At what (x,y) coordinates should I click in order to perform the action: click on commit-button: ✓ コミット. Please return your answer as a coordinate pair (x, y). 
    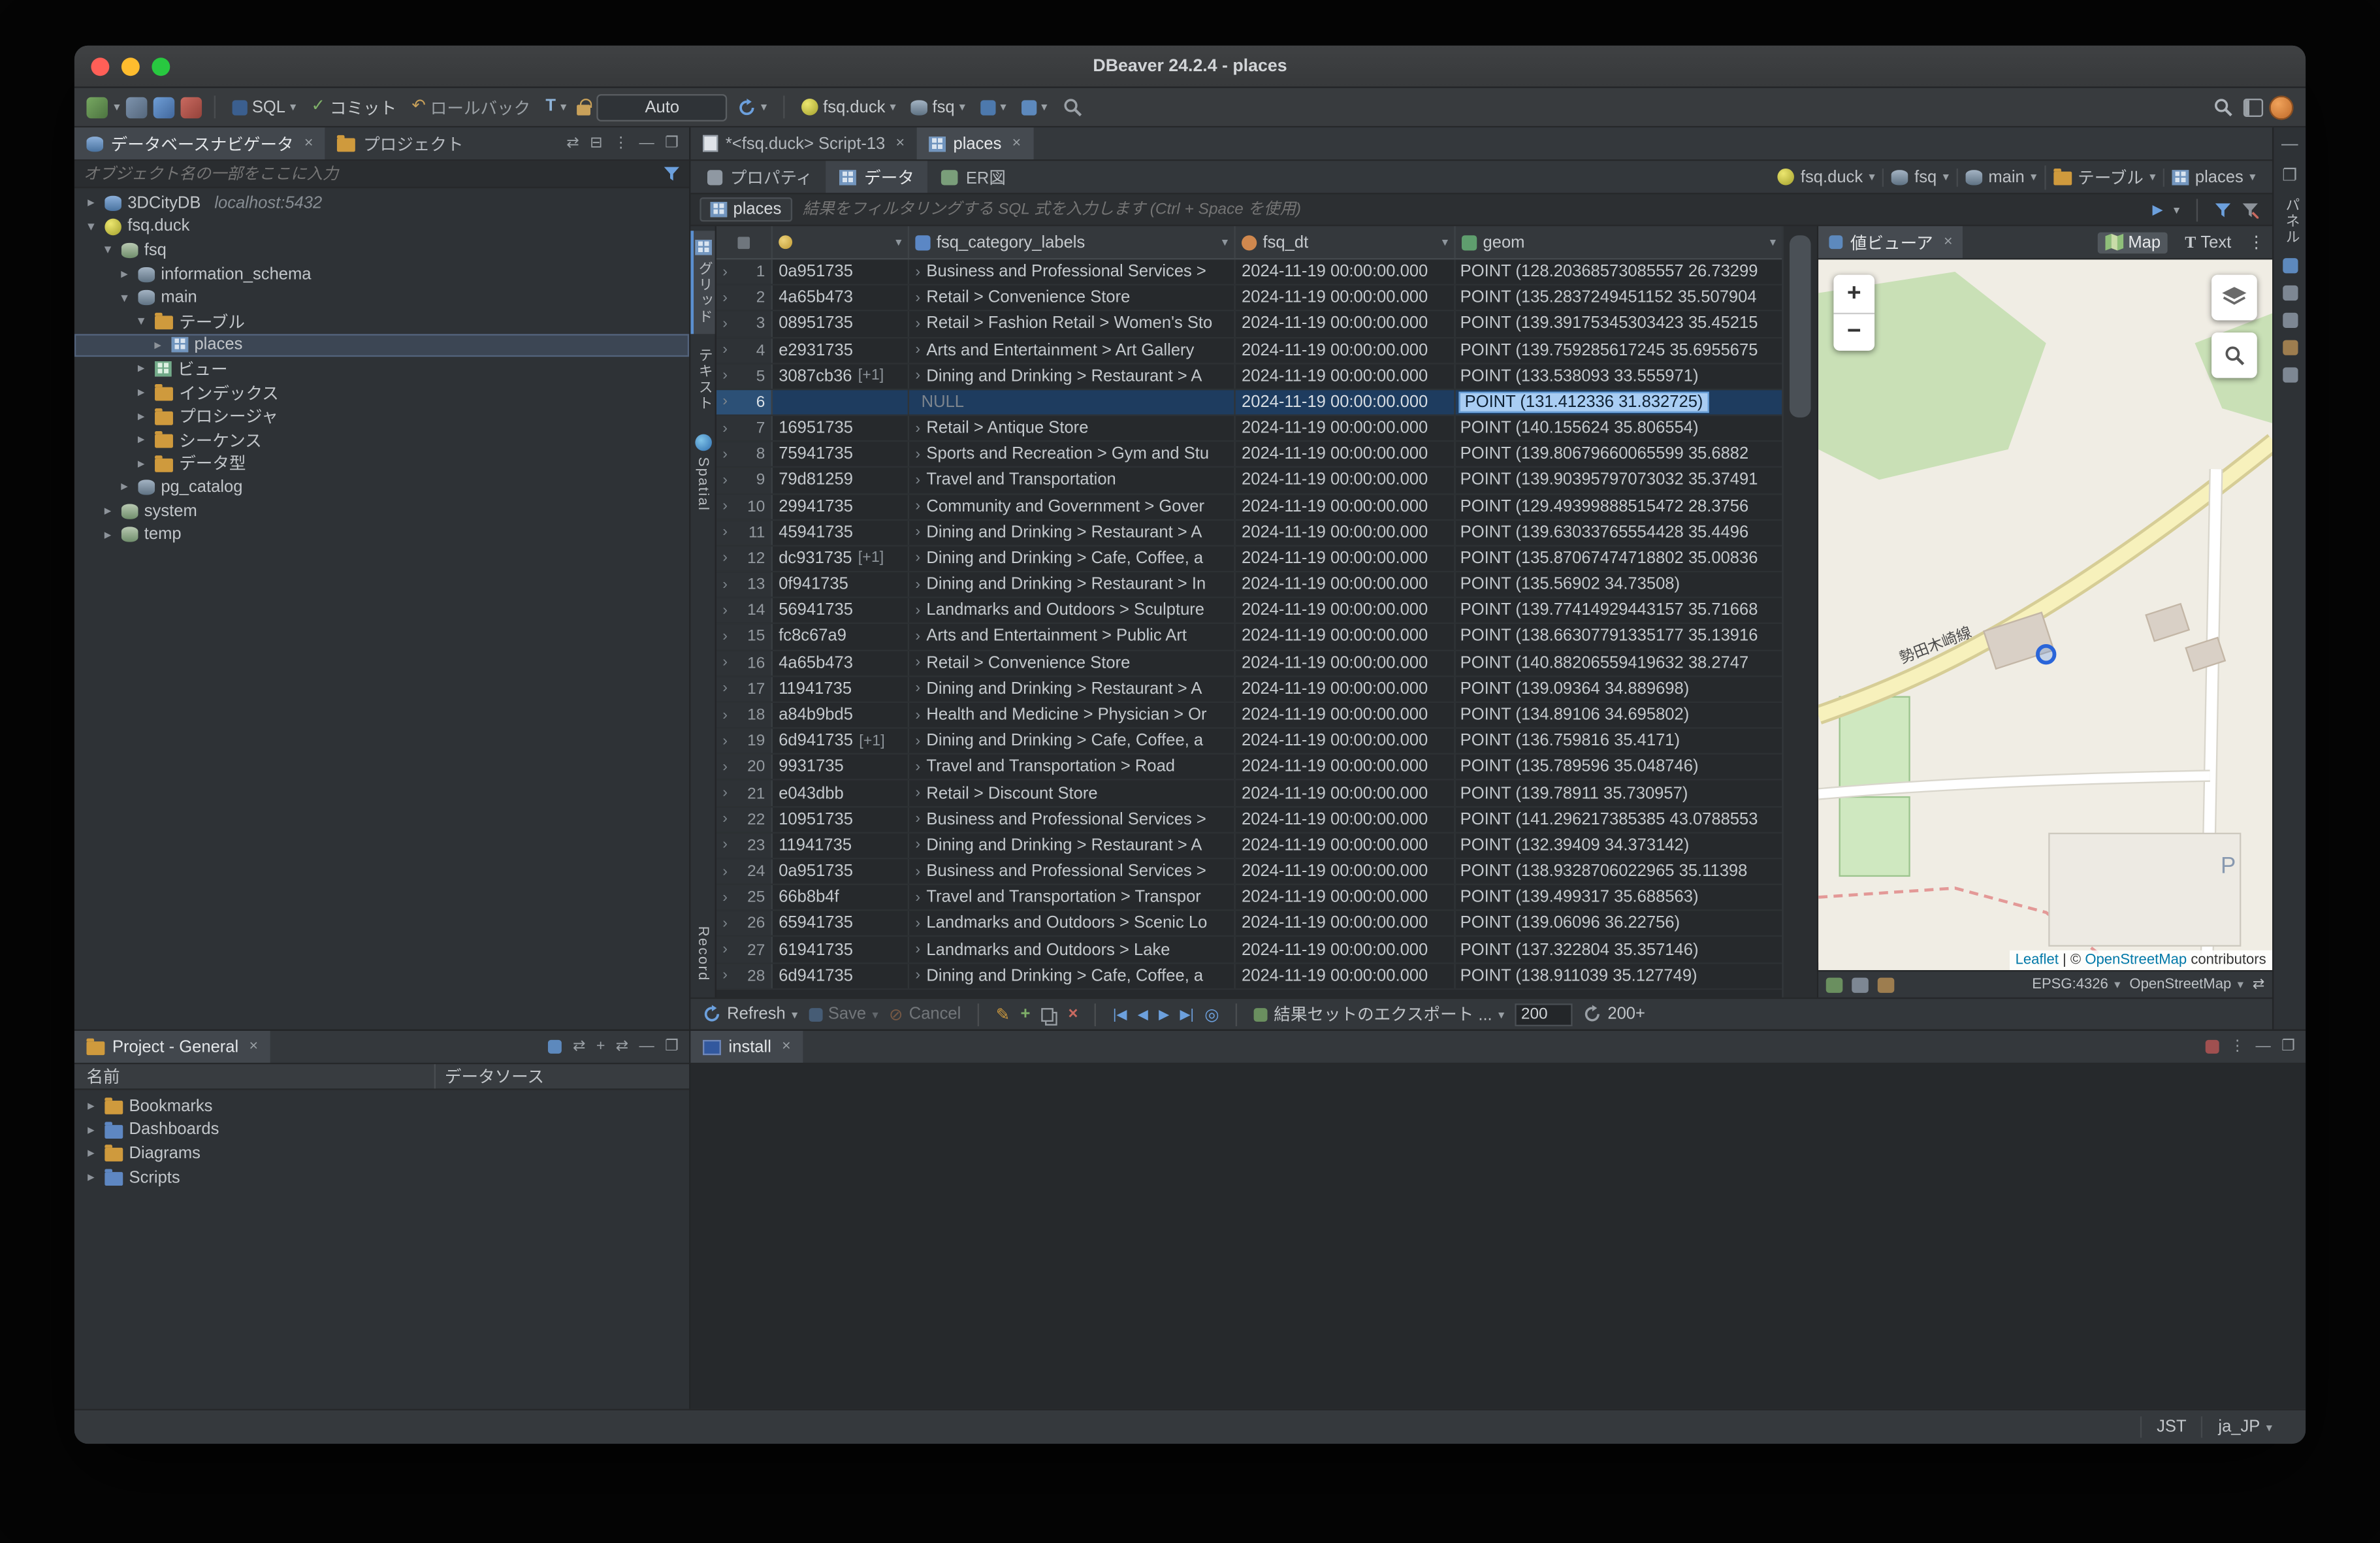
    Looking at the image, I should click on (354, 107).